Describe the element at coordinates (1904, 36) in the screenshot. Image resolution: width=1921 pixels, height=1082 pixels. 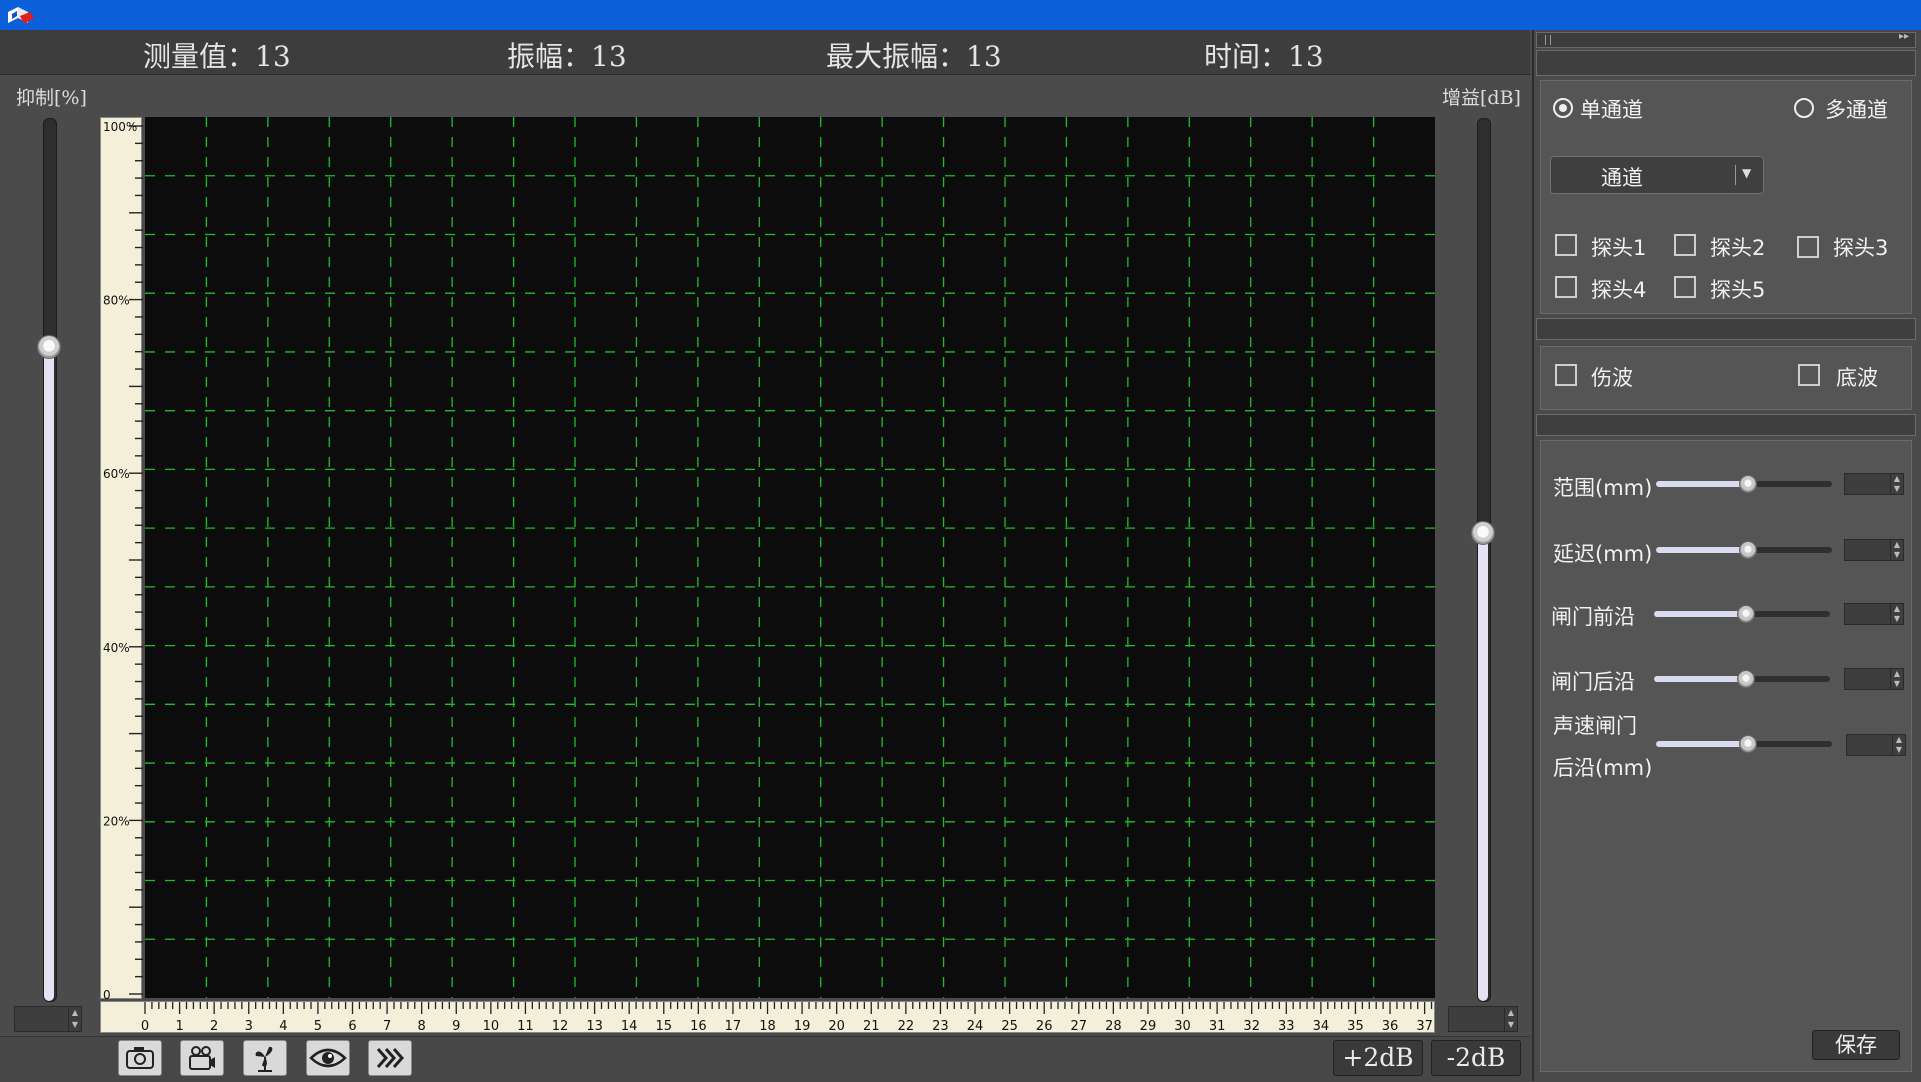
I see `double-arrow-right-icon: ▸▸` at that location.